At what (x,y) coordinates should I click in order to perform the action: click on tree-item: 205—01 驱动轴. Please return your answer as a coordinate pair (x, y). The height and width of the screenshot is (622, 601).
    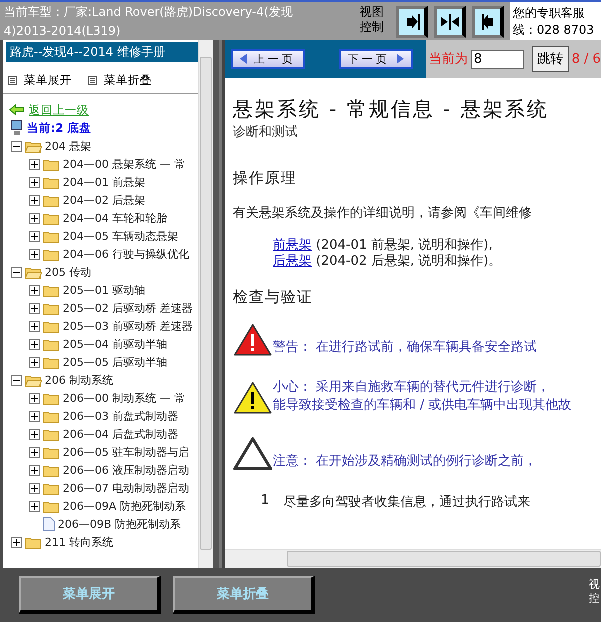
    Looking at the image, I should click on (104, 290).